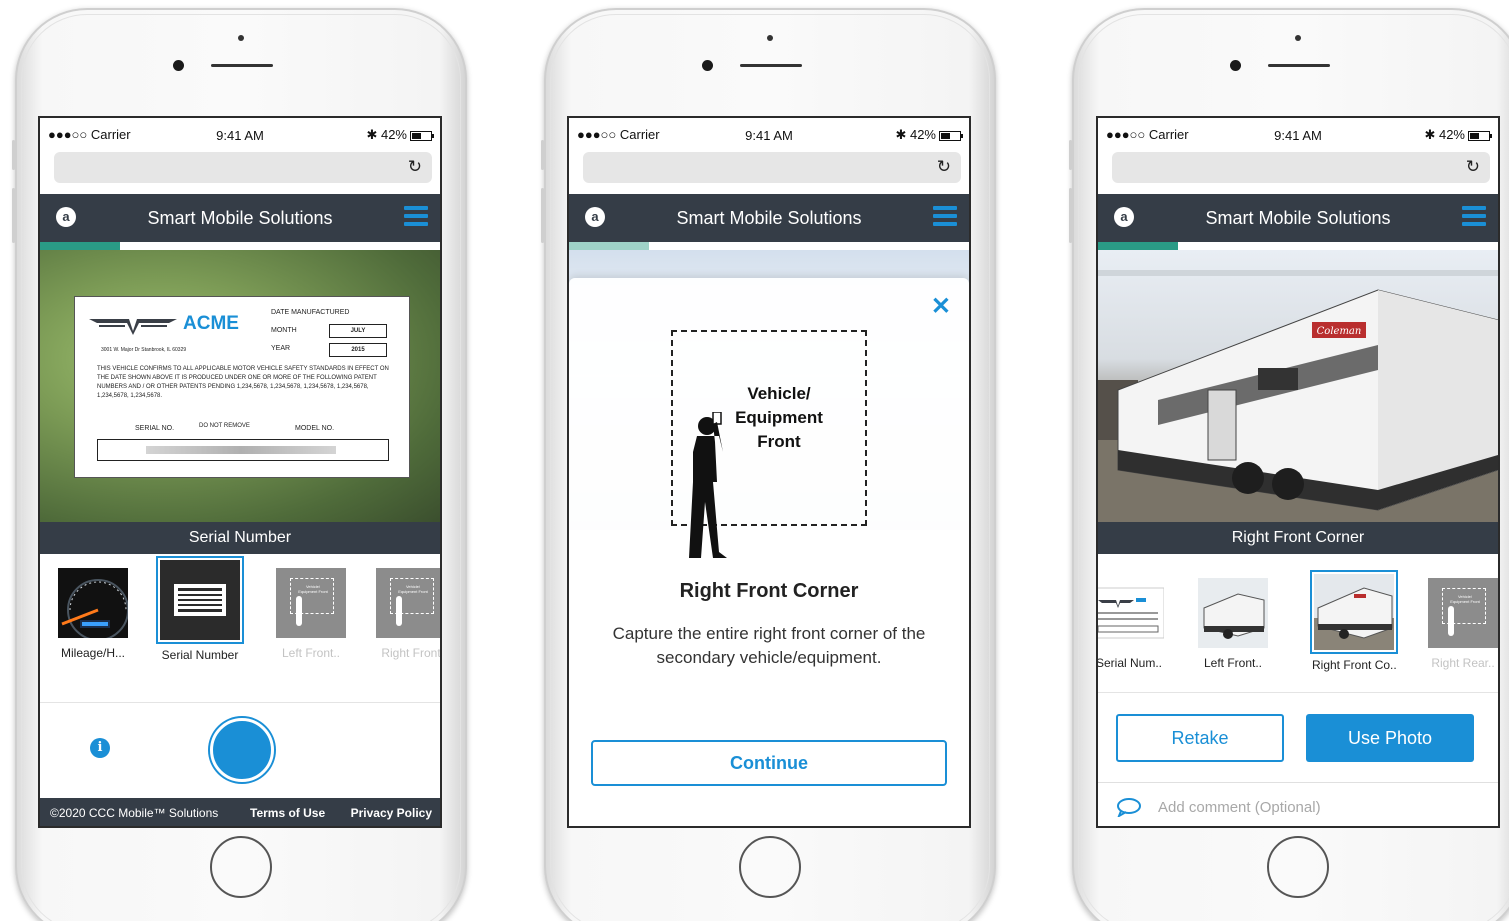 The height and width of the screenshot is (921, 1509). I want to click on do-not-remove-label: DO NOT REMOVE, so click(224, 426).